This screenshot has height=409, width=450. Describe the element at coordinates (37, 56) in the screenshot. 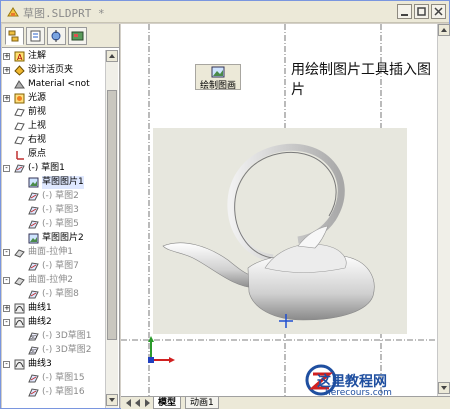

I see `tree-item-label: 注解` at that location.